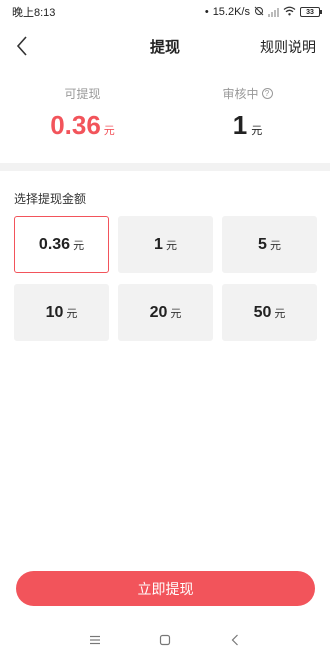  Describe the element at coordinates (257, 131) in the screenshot. I see `reviewing-unit: 元` at that location.